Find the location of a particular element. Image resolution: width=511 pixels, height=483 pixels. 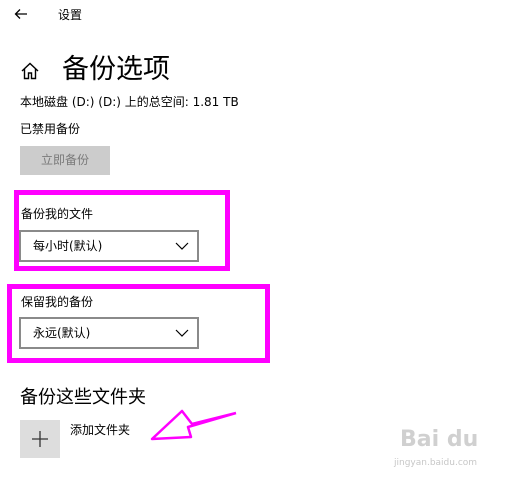

window-title: 设置 is located at coordinates (70, 15).